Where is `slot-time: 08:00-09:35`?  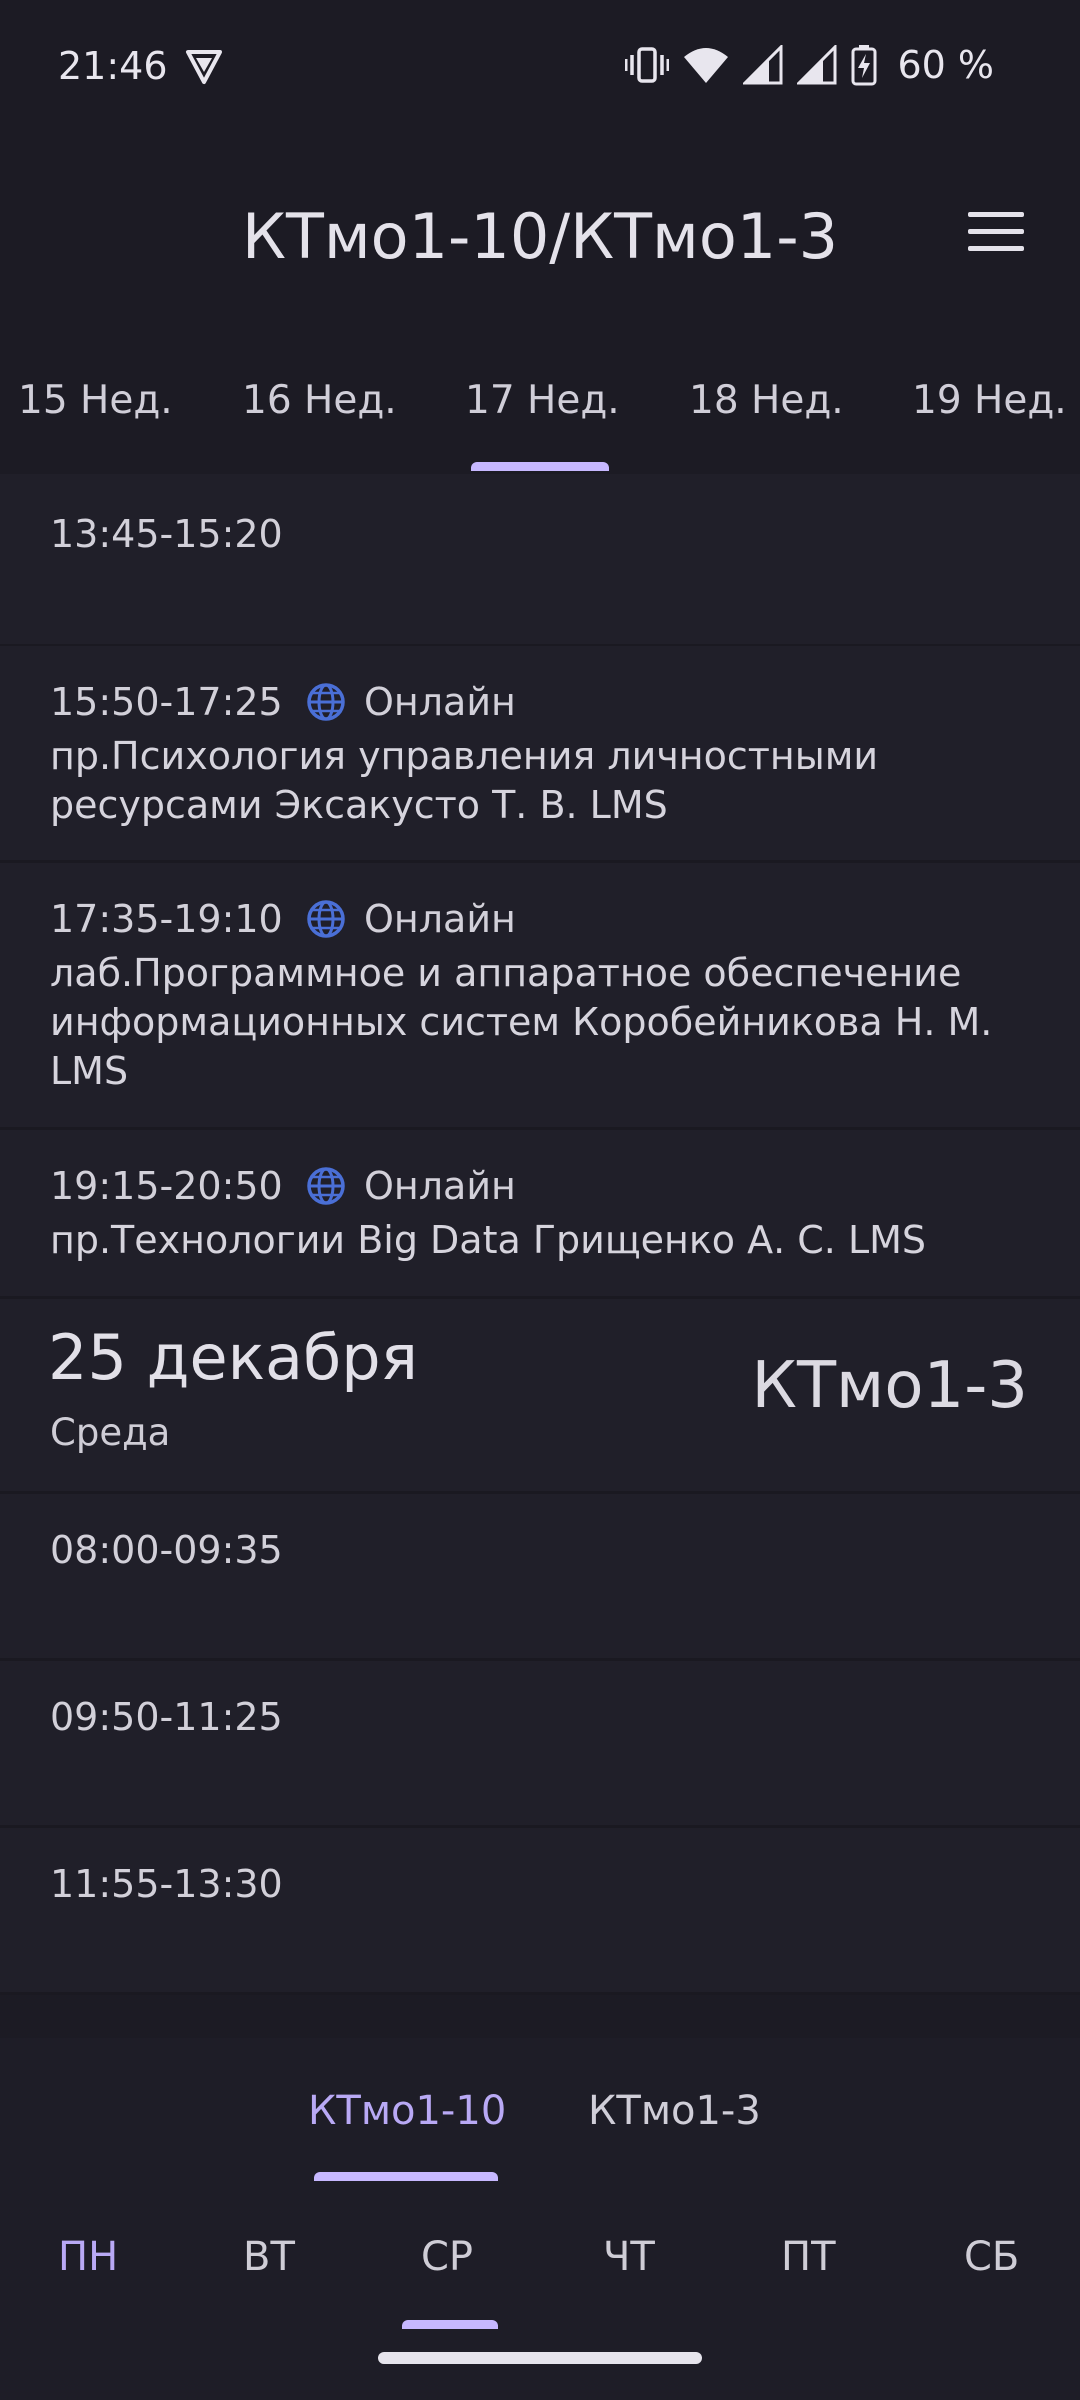
slot-time: 08:00-09:35 is located at coordinates (166, 1550).